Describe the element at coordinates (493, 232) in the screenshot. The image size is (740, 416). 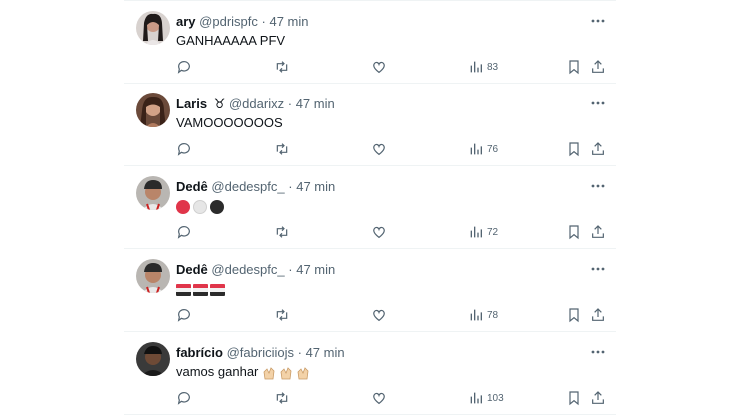
I see `views-count: 72` at that location.